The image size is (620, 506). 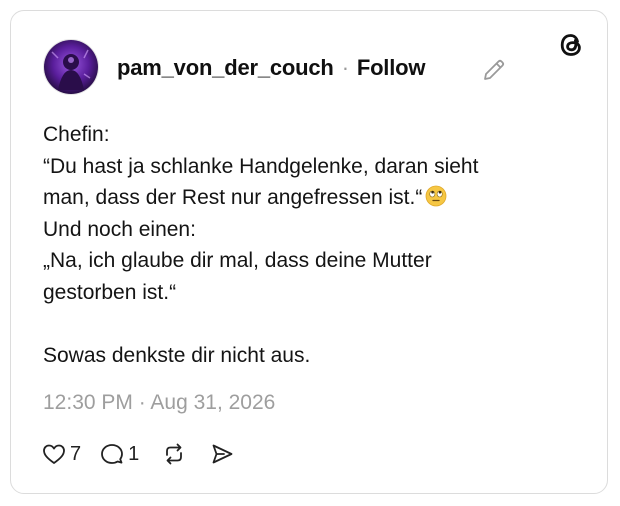 What do you see at coordinates (225, 67) in the screenshot?
I see `username-link: pam_von_der_couch` at bounding box center [225, 67].